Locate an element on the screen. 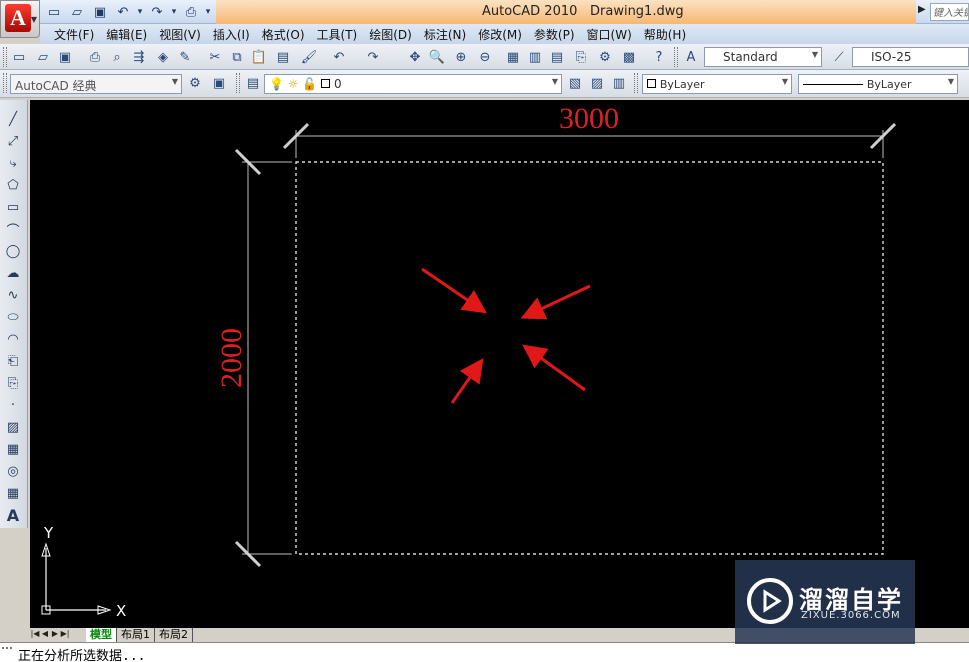  qnew-icon: ▭ is located at coordinates (19, 57).